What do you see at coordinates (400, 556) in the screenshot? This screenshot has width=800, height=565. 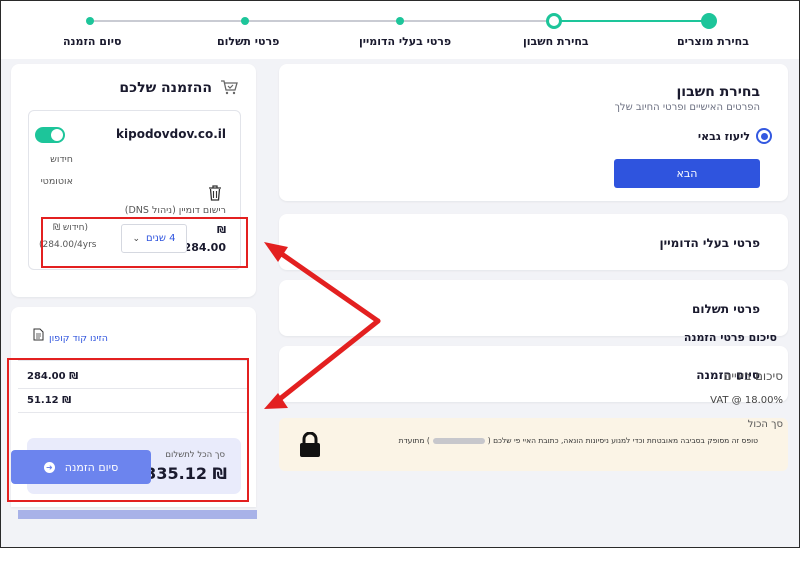 I see `bottom-strip` at bounding box center [400, 556].